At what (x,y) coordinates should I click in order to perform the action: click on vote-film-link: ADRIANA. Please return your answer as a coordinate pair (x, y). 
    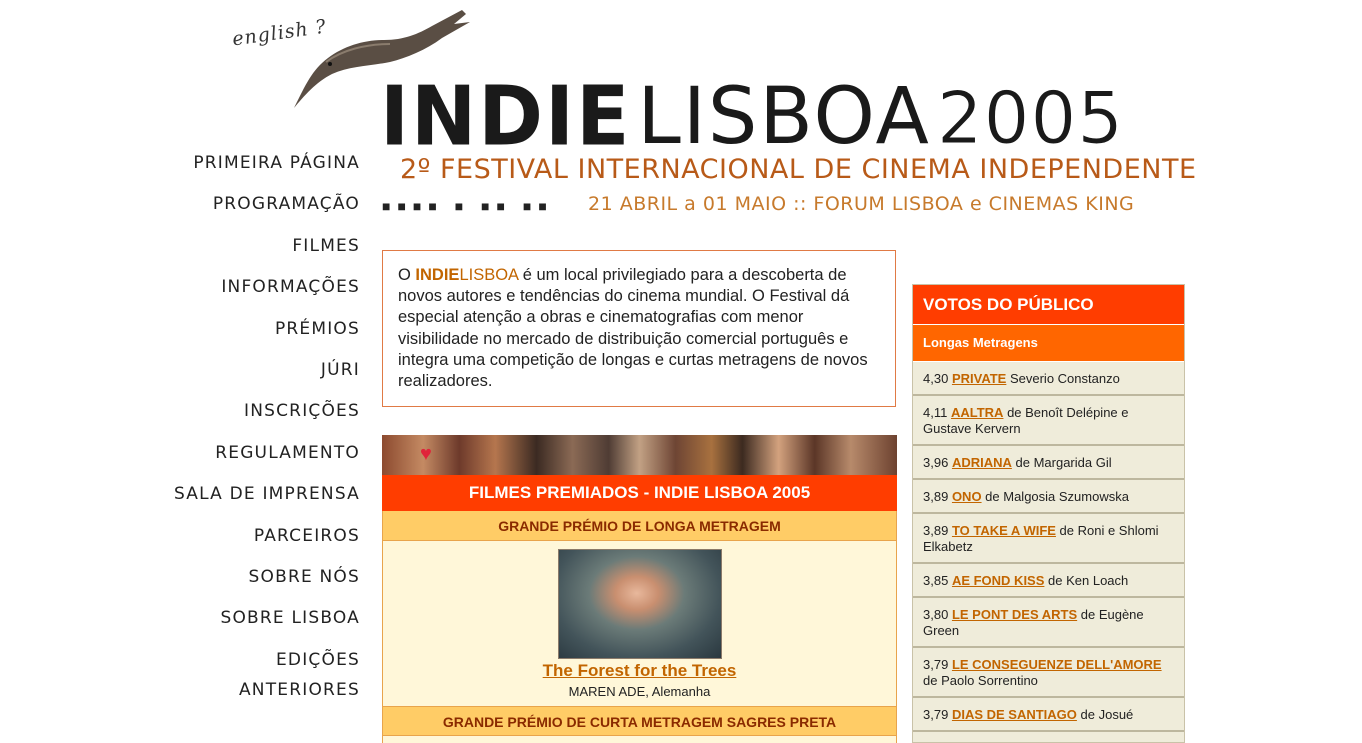
    Looking at the image, I should click on (982, 462).